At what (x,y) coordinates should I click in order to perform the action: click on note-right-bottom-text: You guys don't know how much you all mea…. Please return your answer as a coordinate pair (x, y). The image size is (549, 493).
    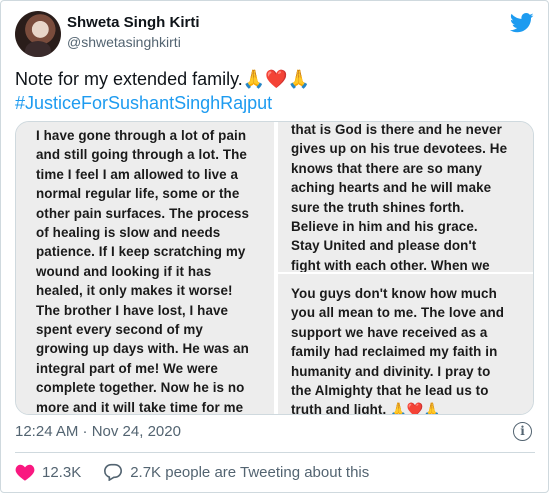
    Looking at the image, I should click on (398, 350).